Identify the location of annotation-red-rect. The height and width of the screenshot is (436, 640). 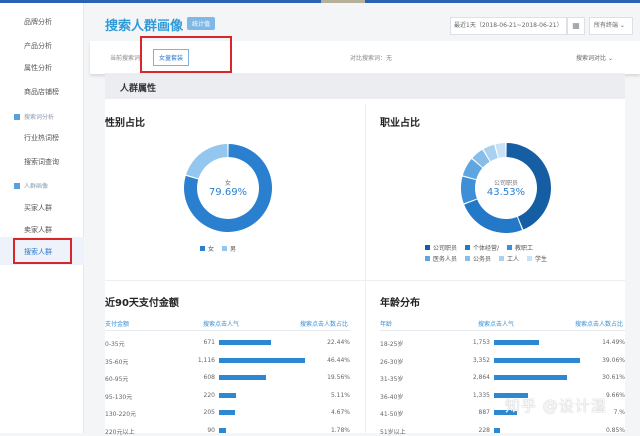
(186, 54).